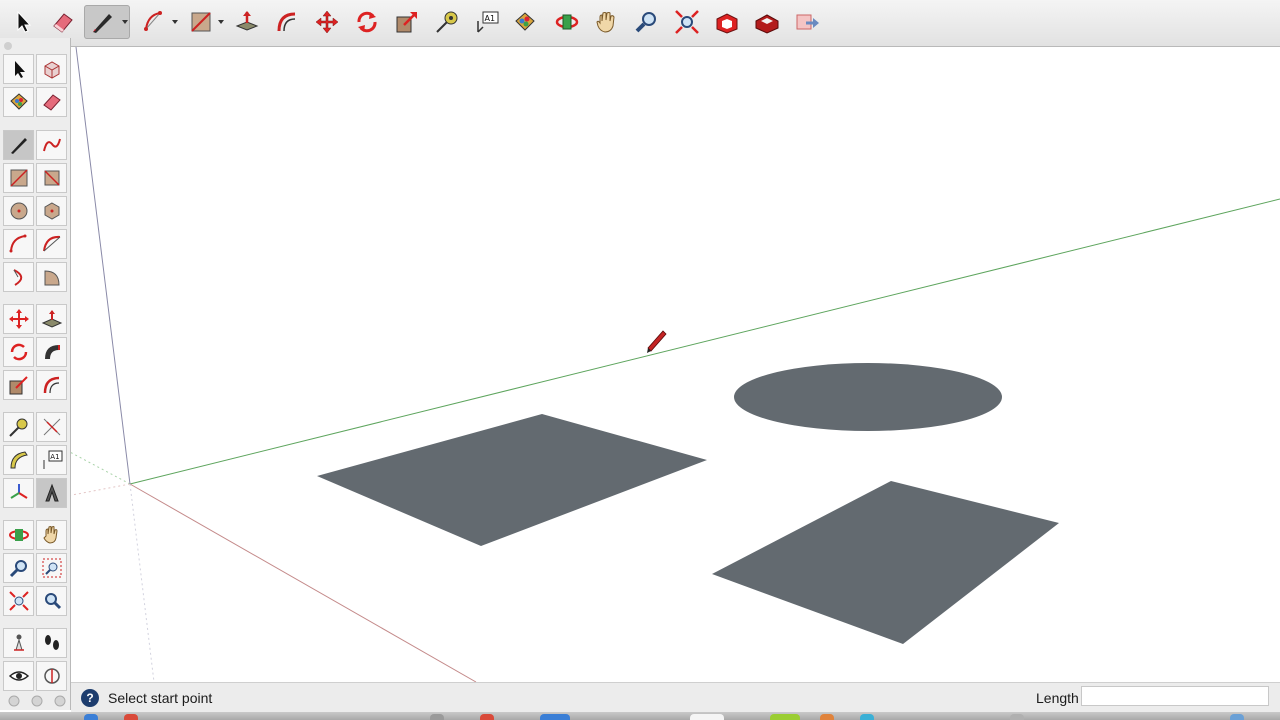 The image size is (1280, 720). I want to click on scale-icon, so click(18, 385).